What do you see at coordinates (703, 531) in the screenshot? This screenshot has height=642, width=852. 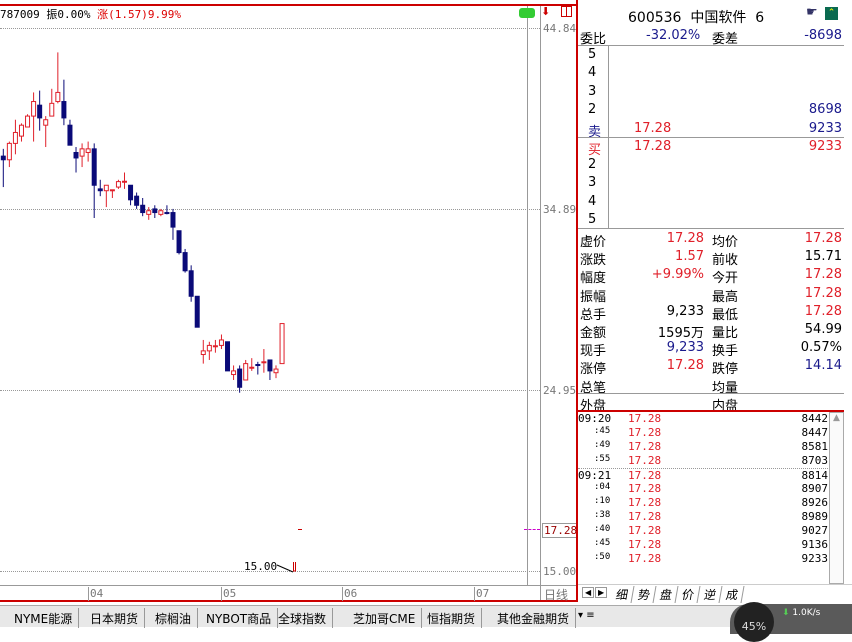 I see `trade-row: :40 17.28 9027` at bounding box center [703, 531].